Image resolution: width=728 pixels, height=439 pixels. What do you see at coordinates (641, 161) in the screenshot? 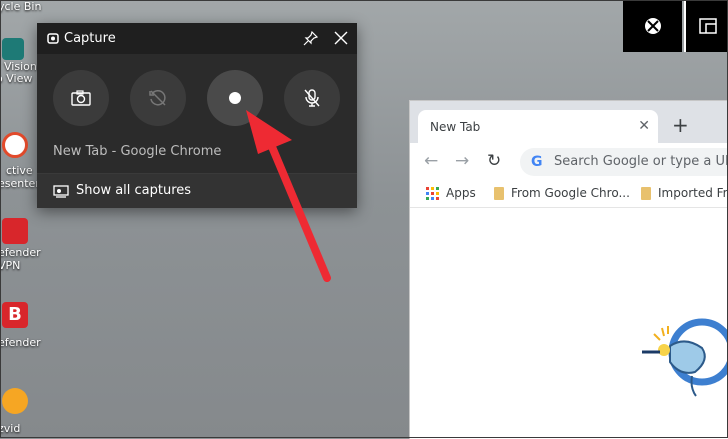
I see `omnibox-placeholder: Search Google or type a URL` at bounding box center [641, 161].